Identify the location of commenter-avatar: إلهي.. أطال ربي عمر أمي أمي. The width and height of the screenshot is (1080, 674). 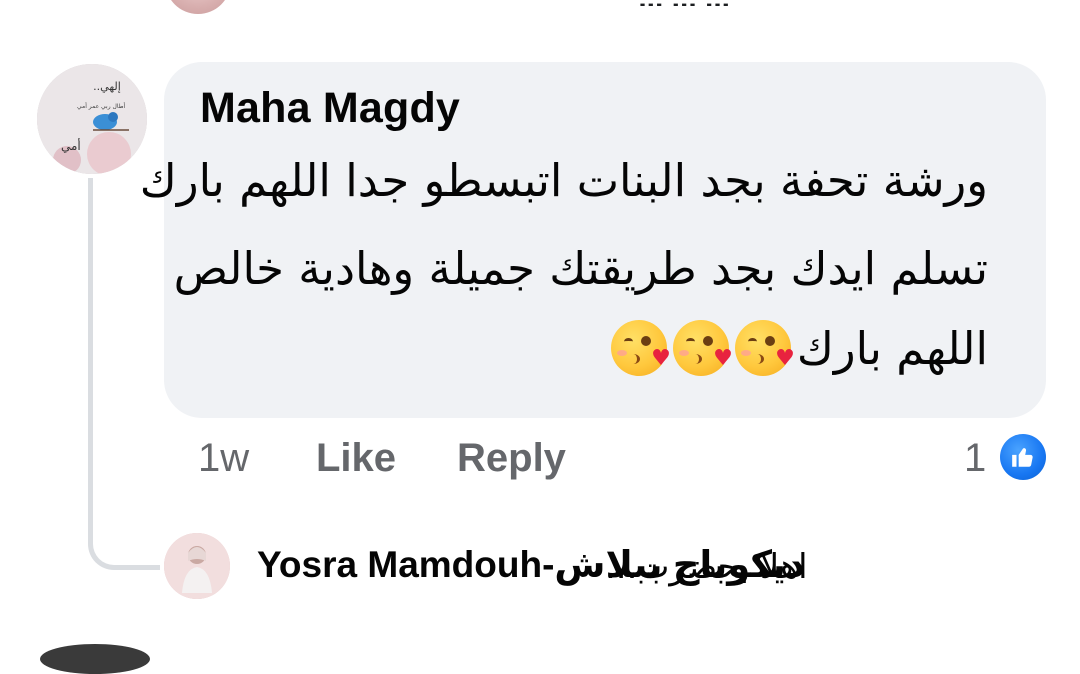
(92, 119).